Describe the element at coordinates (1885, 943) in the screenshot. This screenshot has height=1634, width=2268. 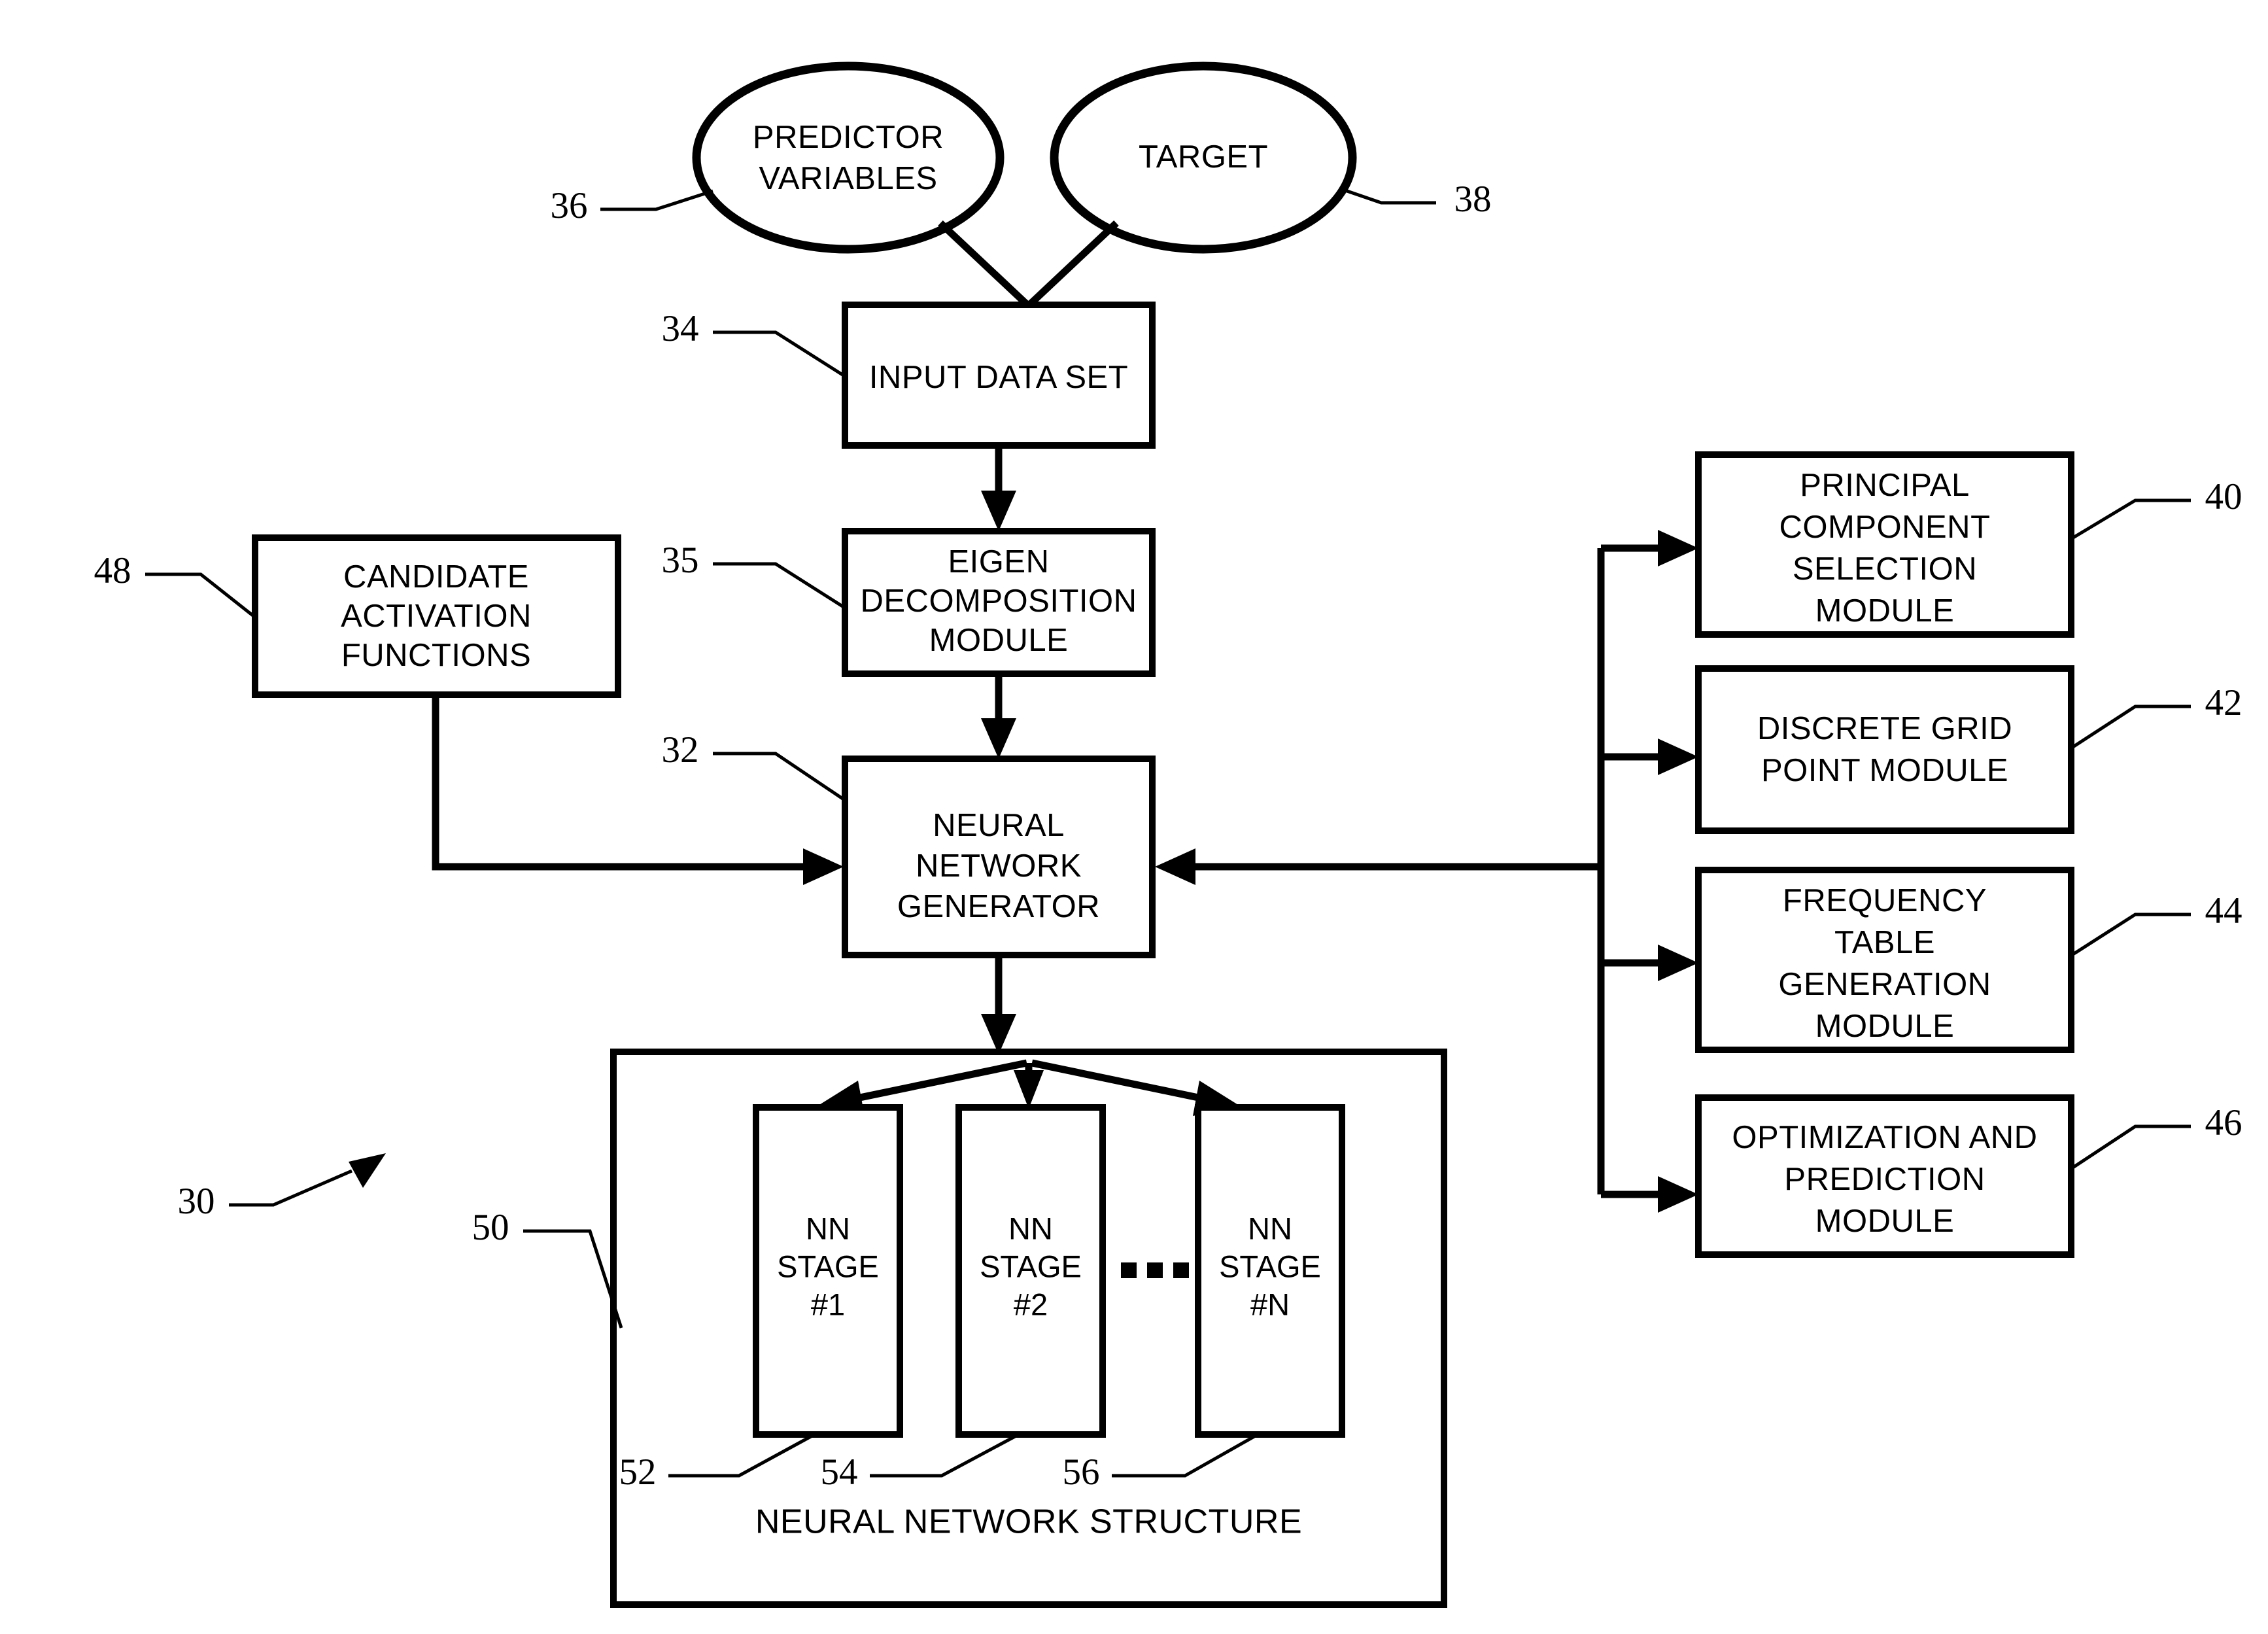
I see `ftg-label-line2: TABLE` at that location.